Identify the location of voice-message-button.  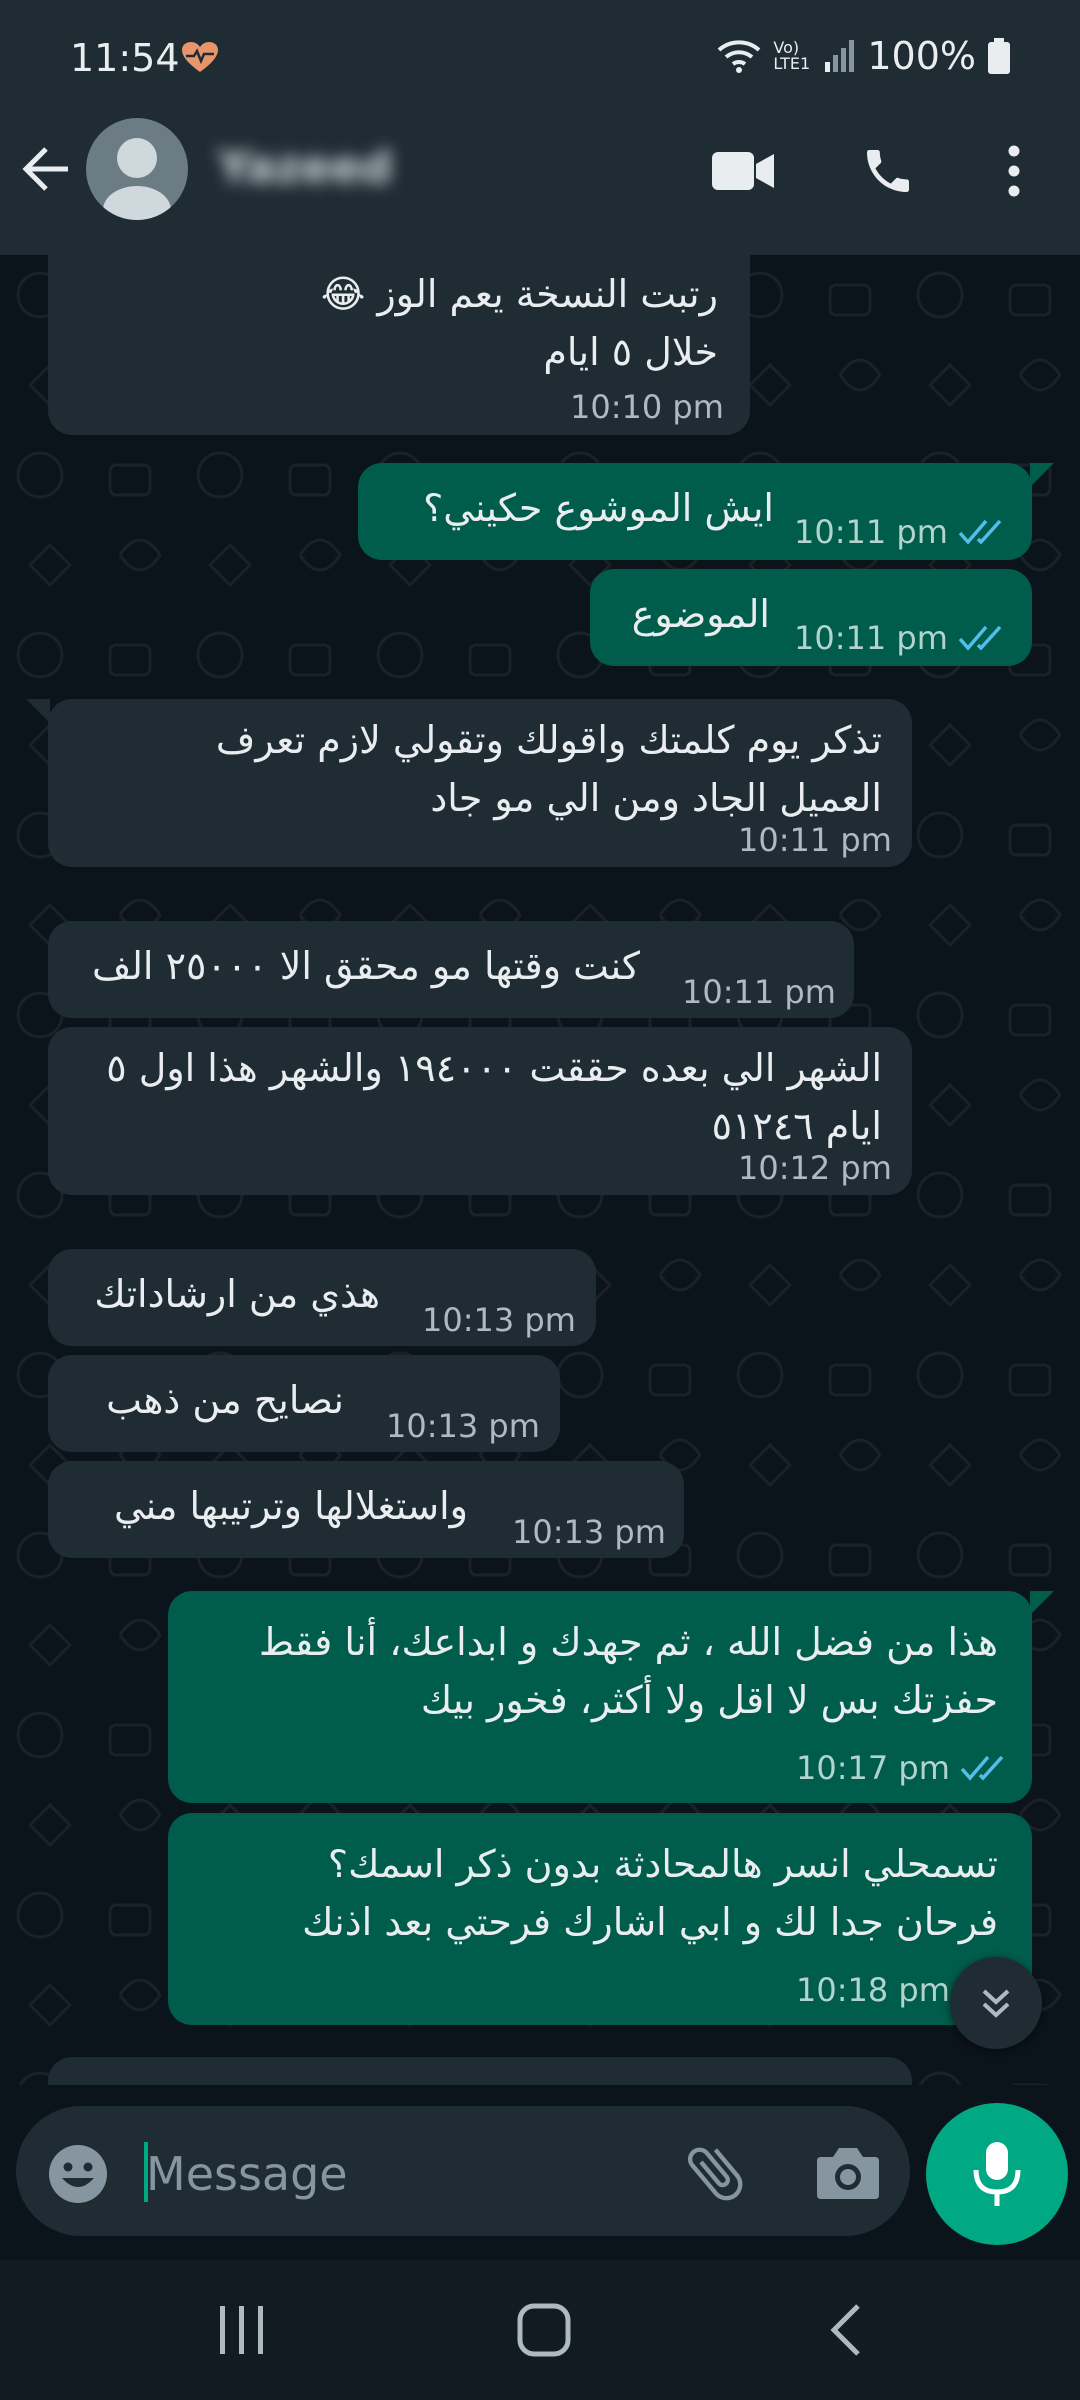
(997, 2174).